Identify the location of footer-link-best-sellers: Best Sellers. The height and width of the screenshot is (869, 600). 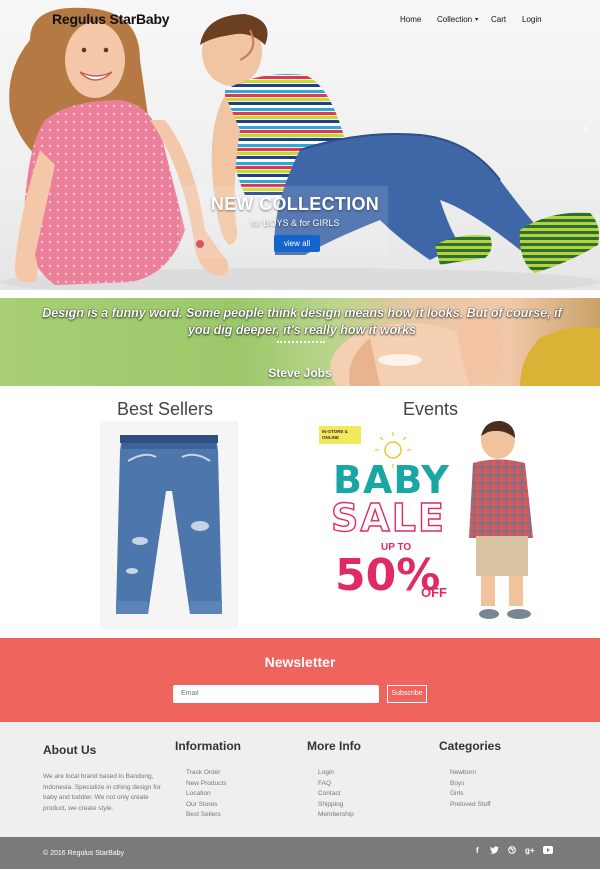
(206, 815).